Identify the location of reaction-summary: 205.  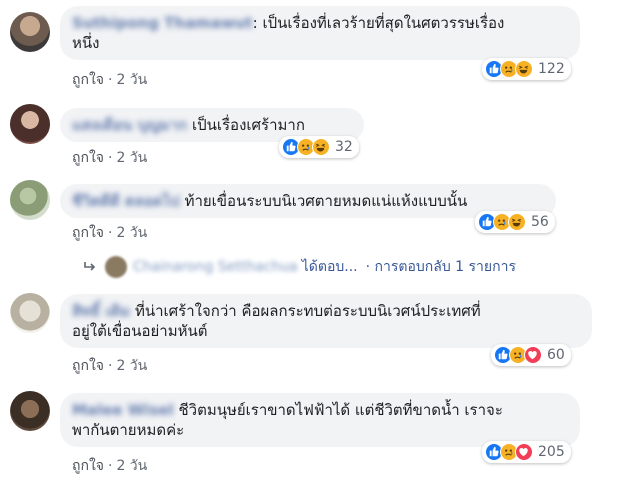
(526, 452).